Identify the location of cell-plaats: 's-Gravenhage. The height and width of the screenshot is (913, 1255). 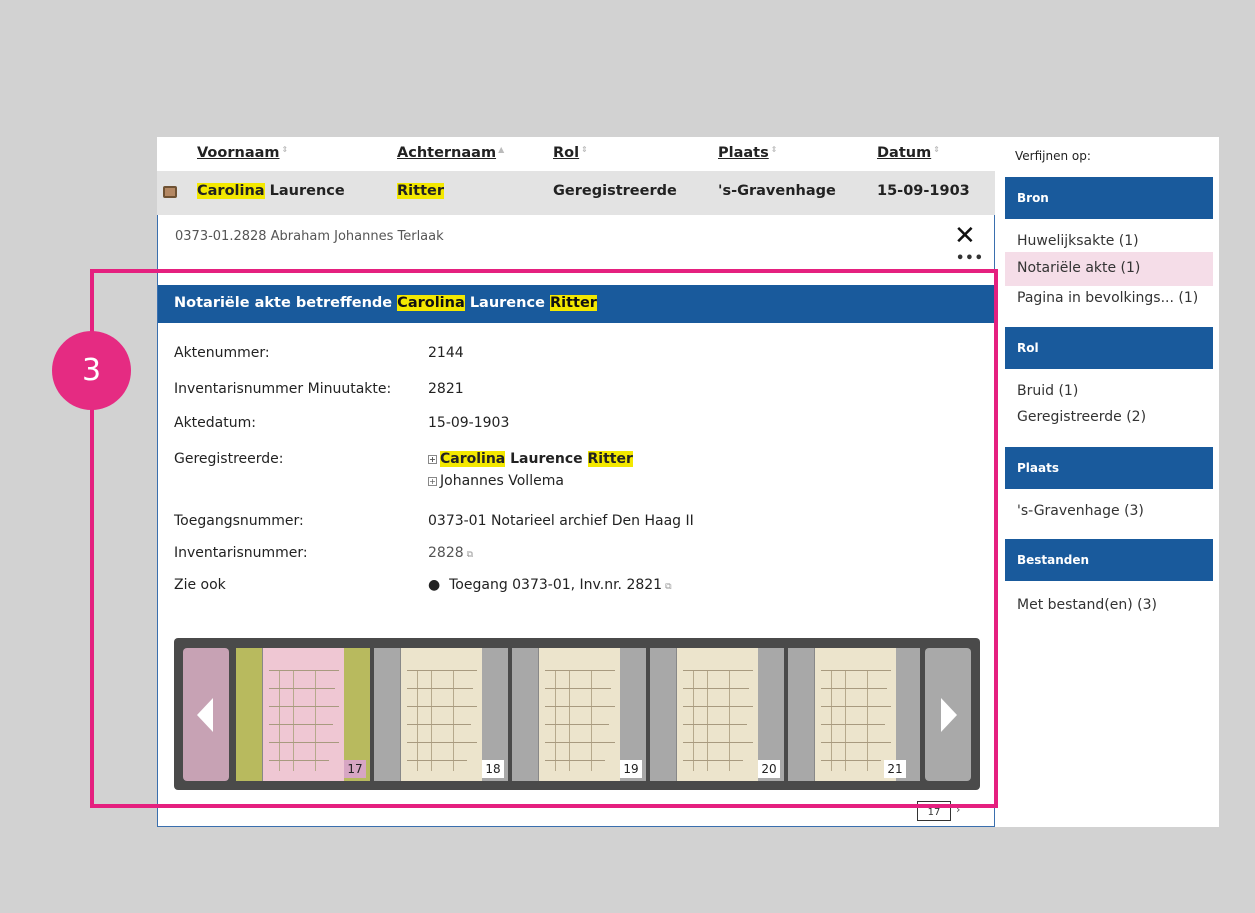
(777, 191).